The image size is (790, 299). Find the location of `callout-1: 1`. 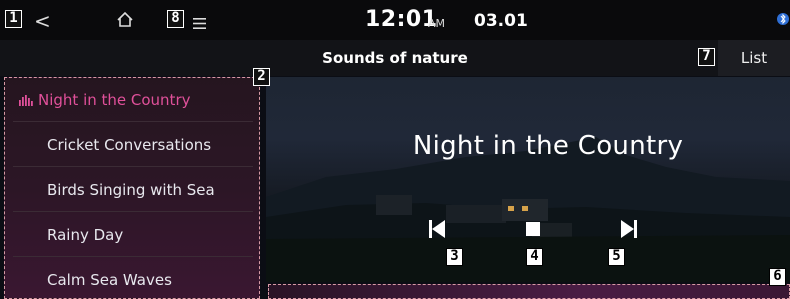

callout-1: 1 is located at coordinates (13, 19).